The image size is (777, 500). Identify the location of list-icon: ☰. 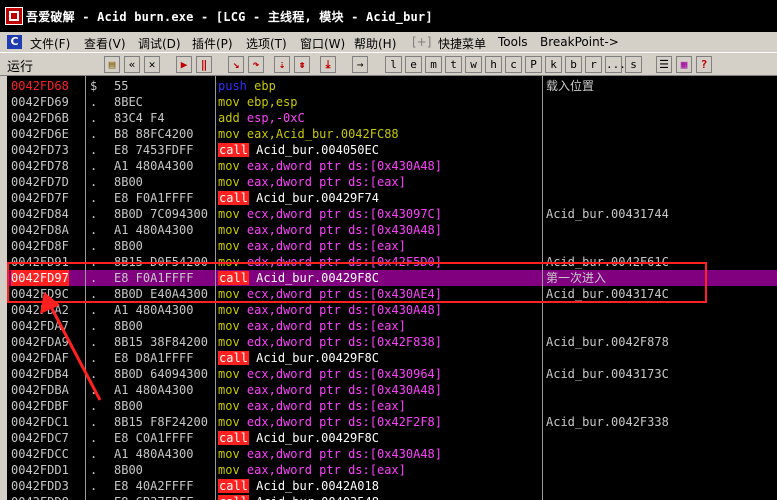
(664, 64).